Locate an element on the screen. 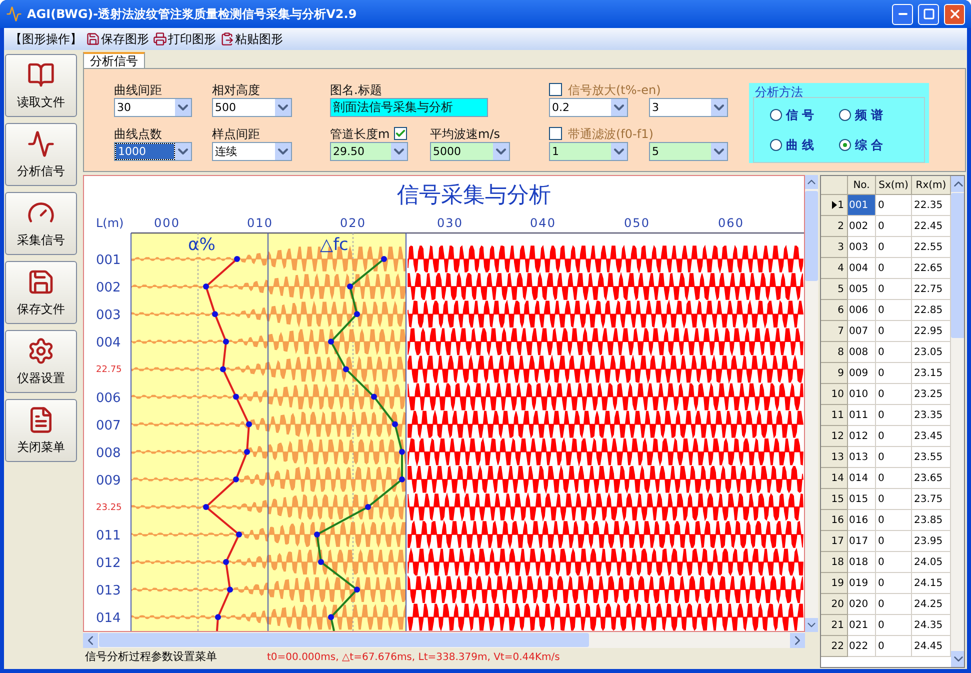 This screenshot has width=971, height=673. dropdown-value: 1 is located at coordinates (555, 151).